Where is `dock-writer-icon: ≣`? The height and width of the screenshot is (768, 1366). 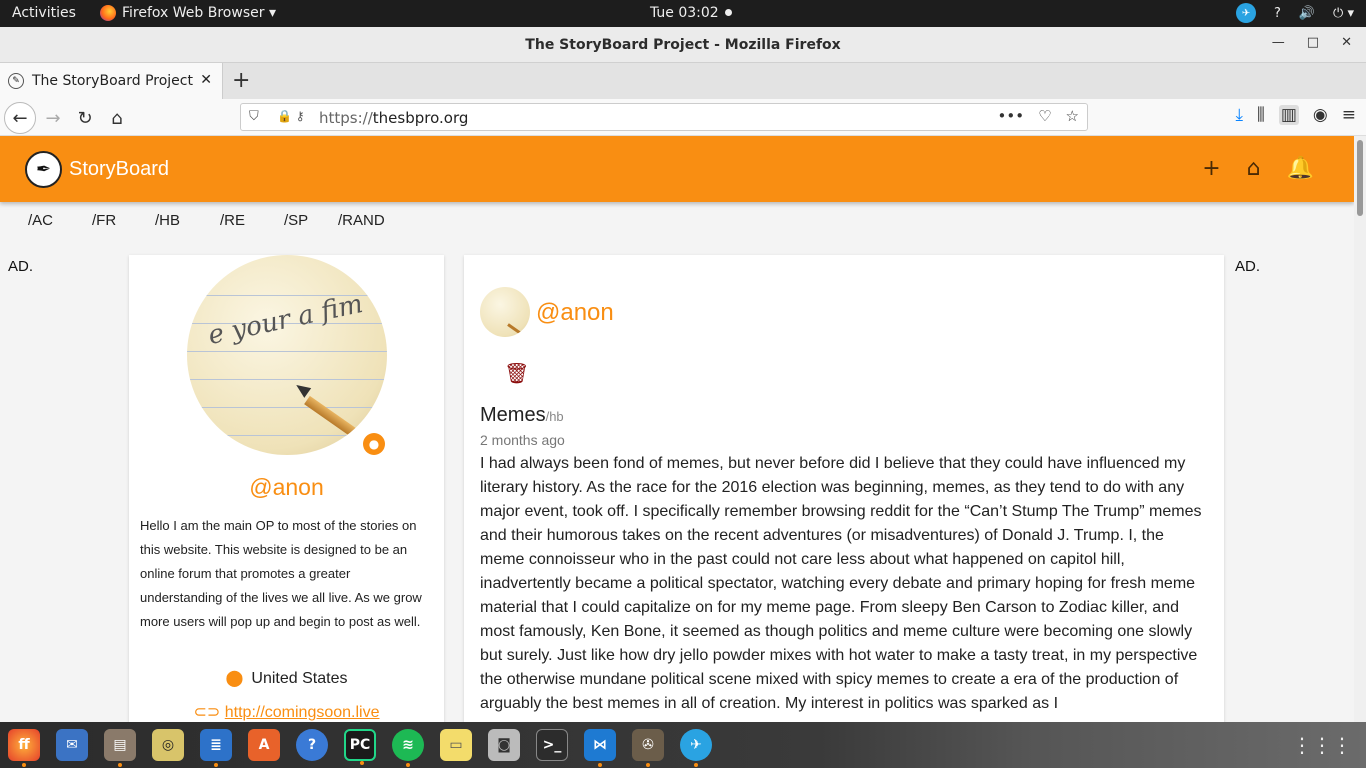 dock-writer-icon: ≣ is located at coordinates (216, 748).